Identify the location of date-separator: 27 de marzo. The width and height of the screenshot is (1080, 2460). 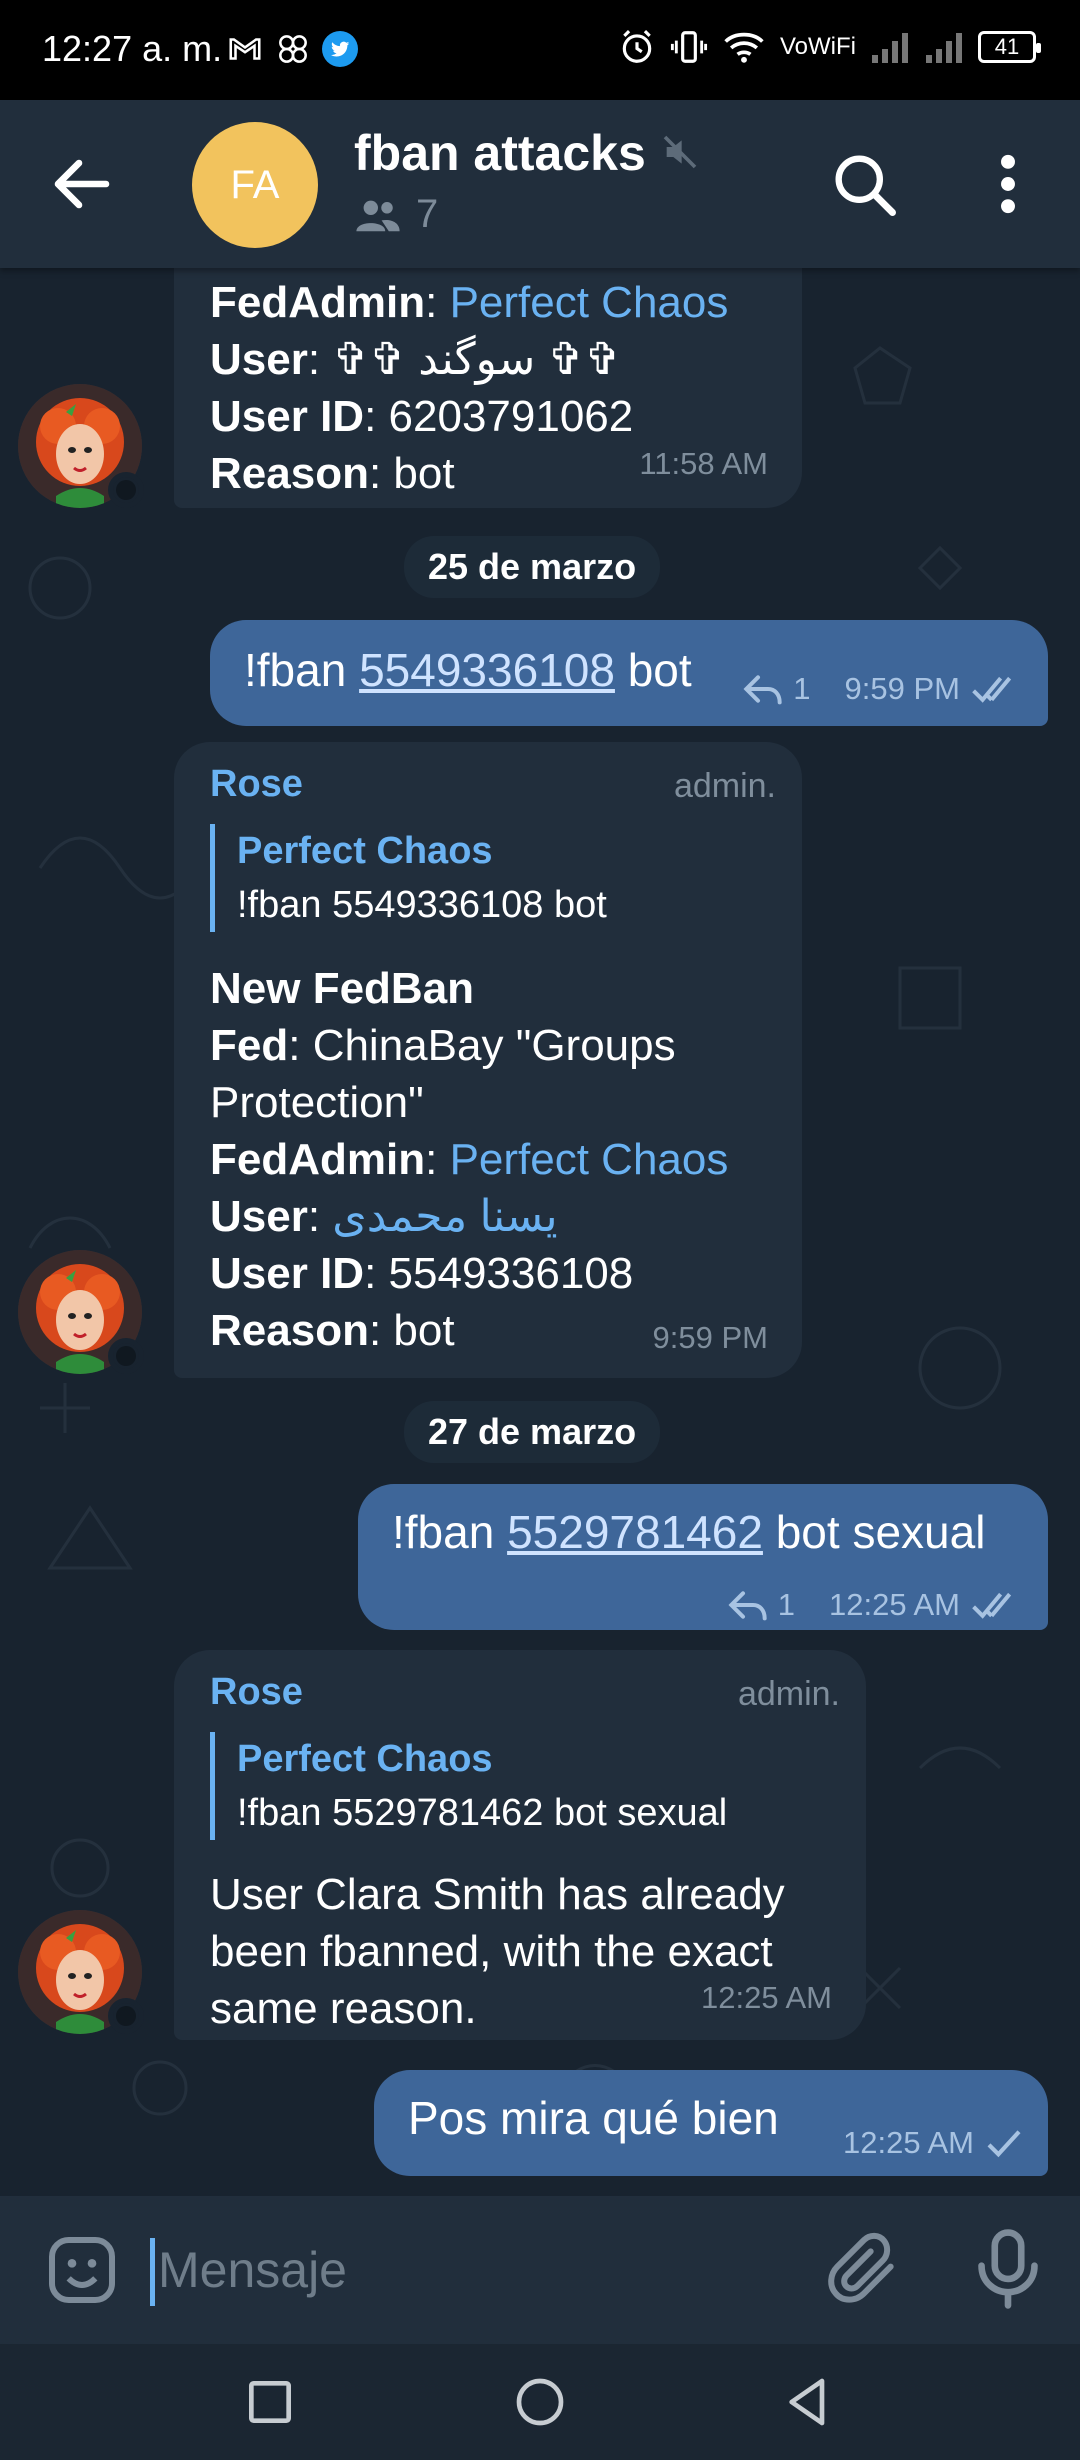
(532, 1432).